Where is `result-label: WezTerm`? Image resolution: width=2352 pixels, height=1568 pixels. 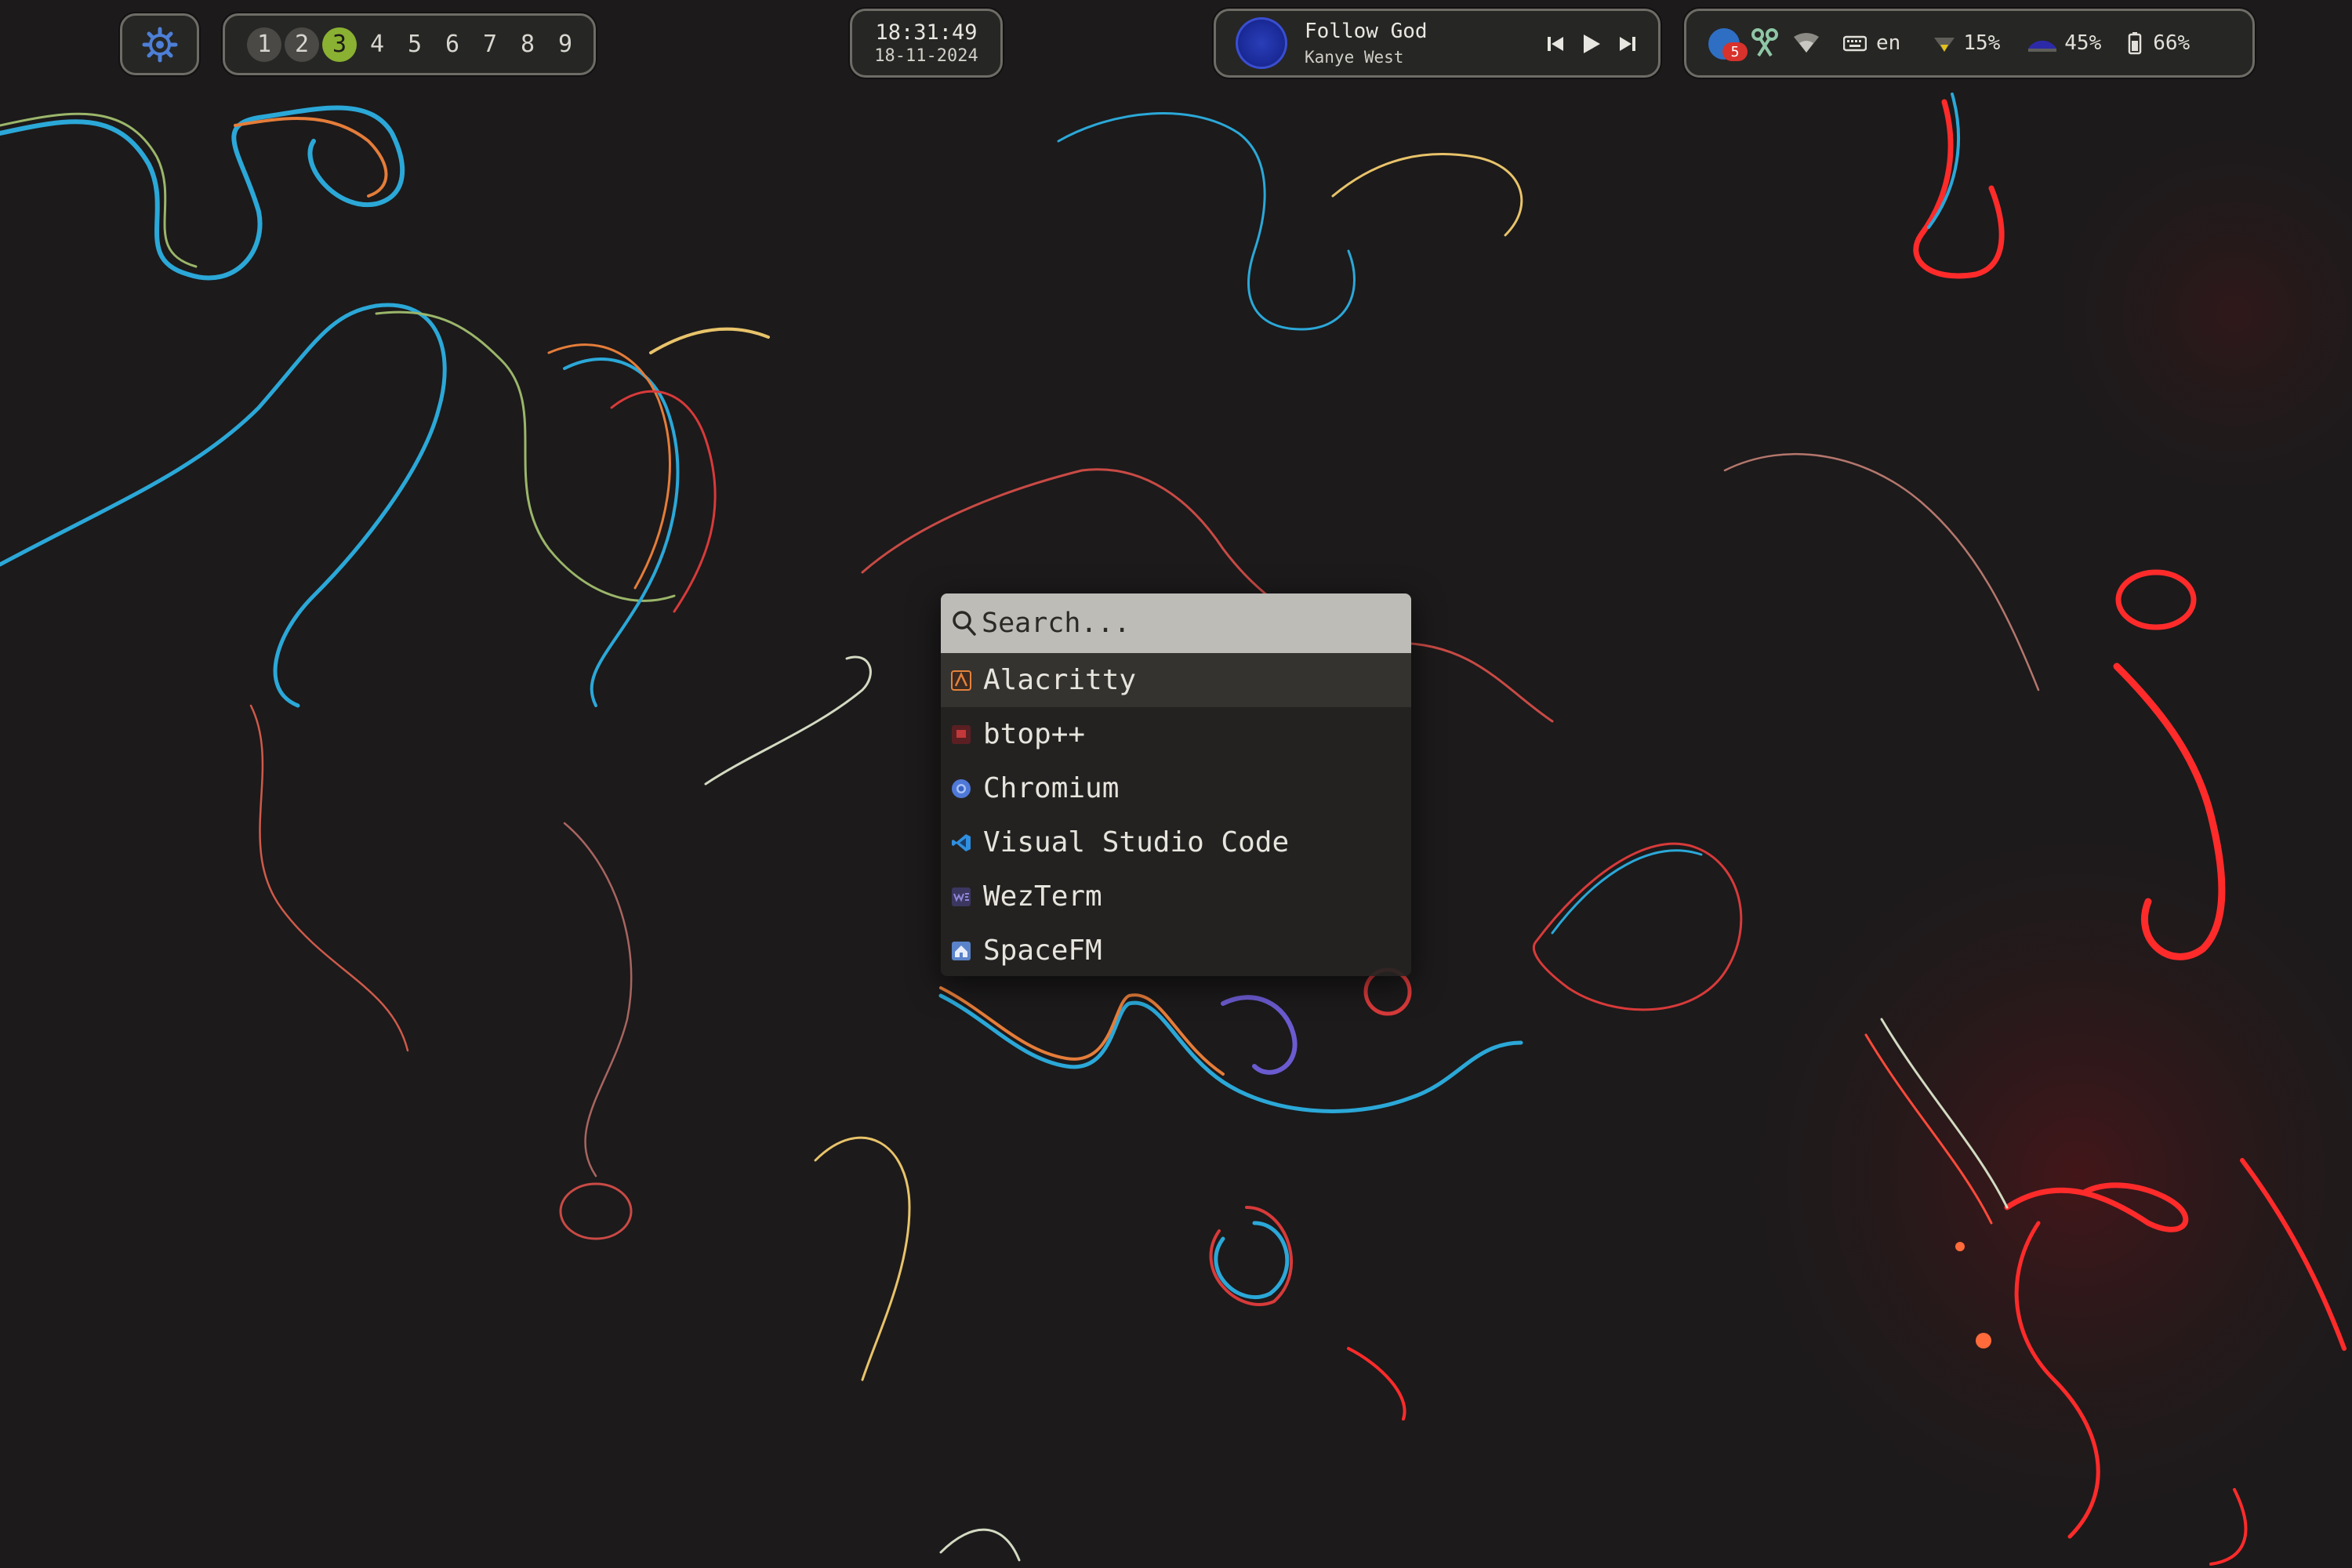 result-label: WezTerm is located at coordinates (1042, 896).